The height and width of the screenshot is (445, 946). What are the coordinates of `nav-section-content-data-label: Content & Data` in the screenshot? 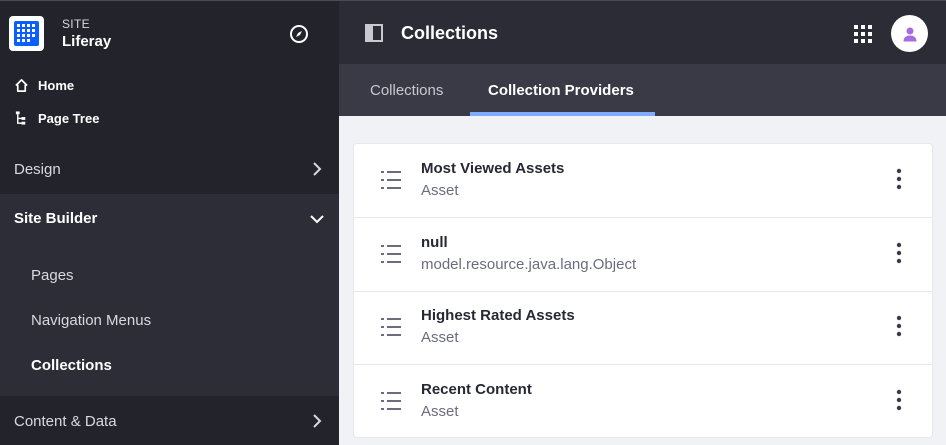 It's located at (65, 421).